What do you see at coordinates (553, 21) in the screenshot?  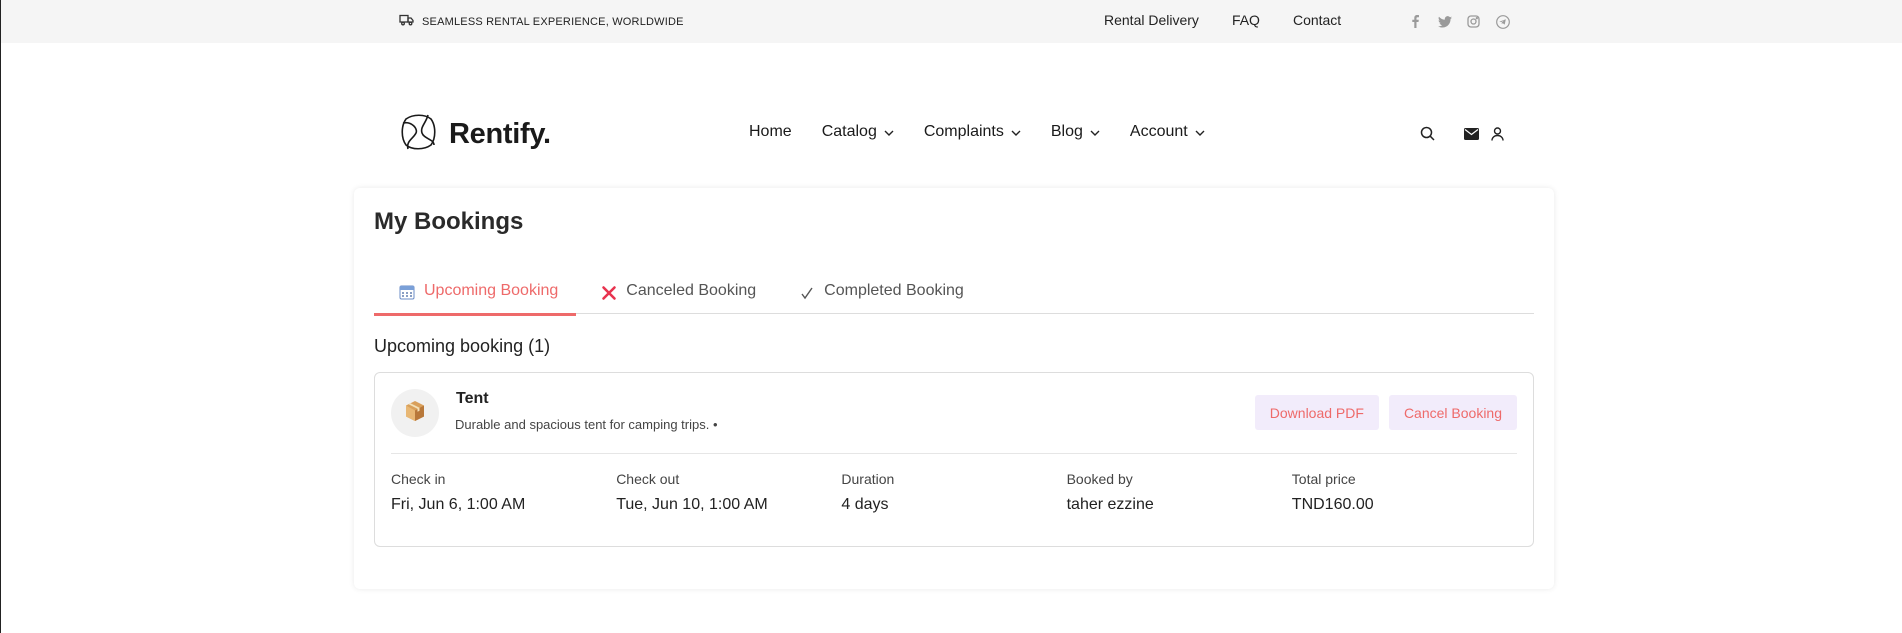 I see `tagline-text: SEAMLESS RENTAL EXPERIENCE, WORLDWIDE` at bounding box center [553, 21].